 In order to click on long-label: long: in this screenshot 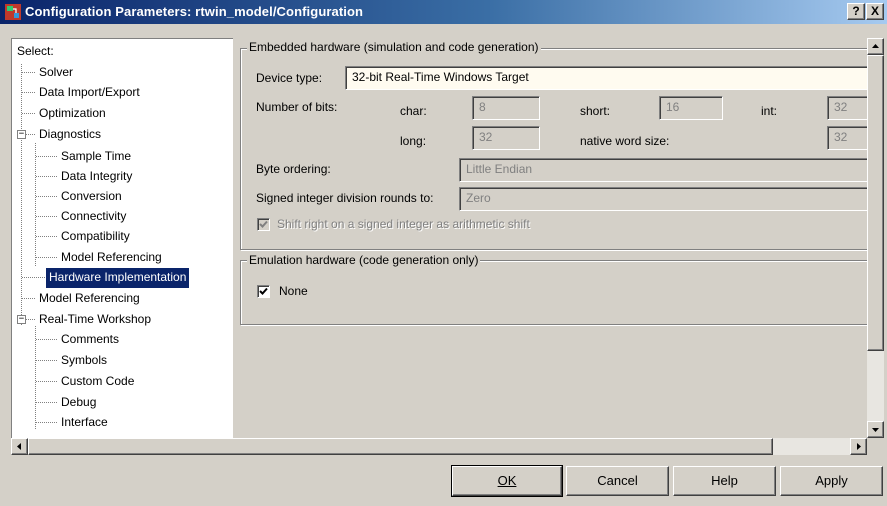, I will do `click(413, 141)`.